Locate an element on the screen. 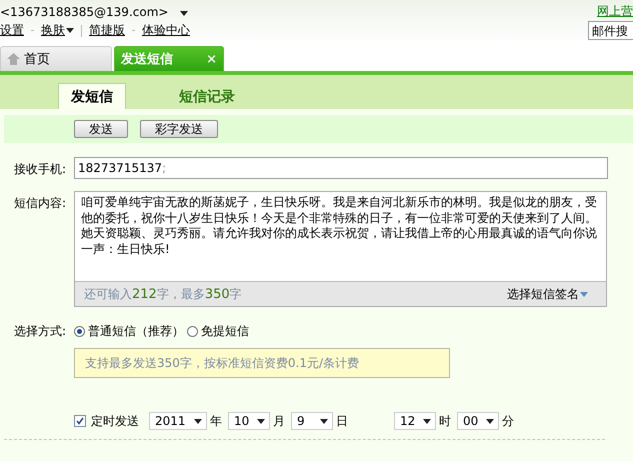  unit-label: 日 is located at coordinates (342, 421).